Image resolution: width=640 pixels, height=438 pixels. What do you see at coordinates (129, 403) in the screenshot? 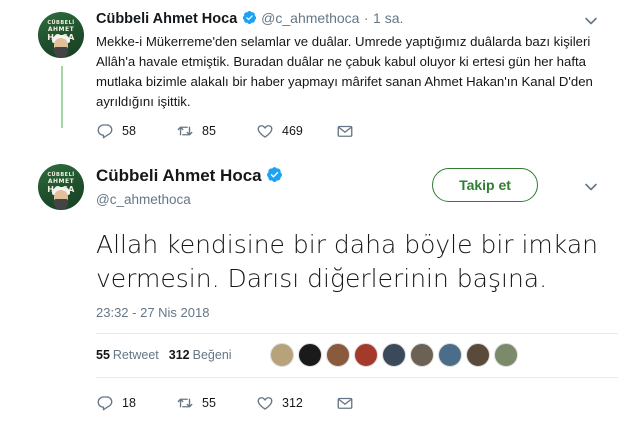
I see `reply-count: 18` at bounding box center [129, 403].